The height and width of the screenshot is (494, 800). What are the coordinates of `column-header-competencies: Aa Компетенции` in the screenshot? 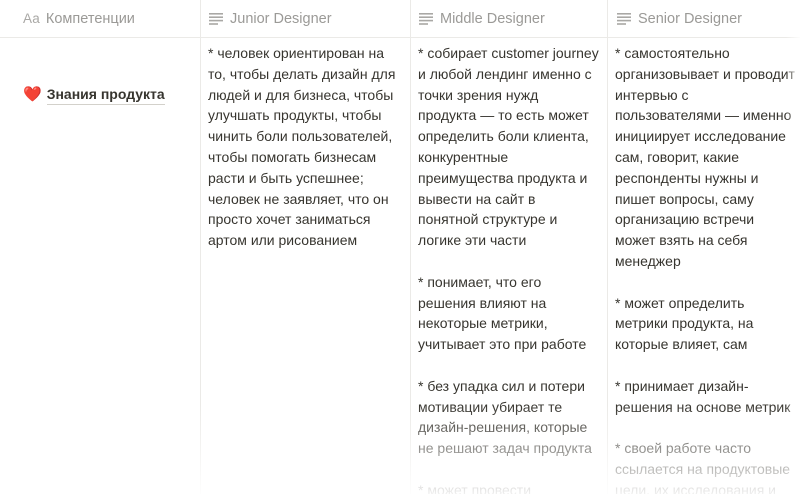 It's located at (111, 18).